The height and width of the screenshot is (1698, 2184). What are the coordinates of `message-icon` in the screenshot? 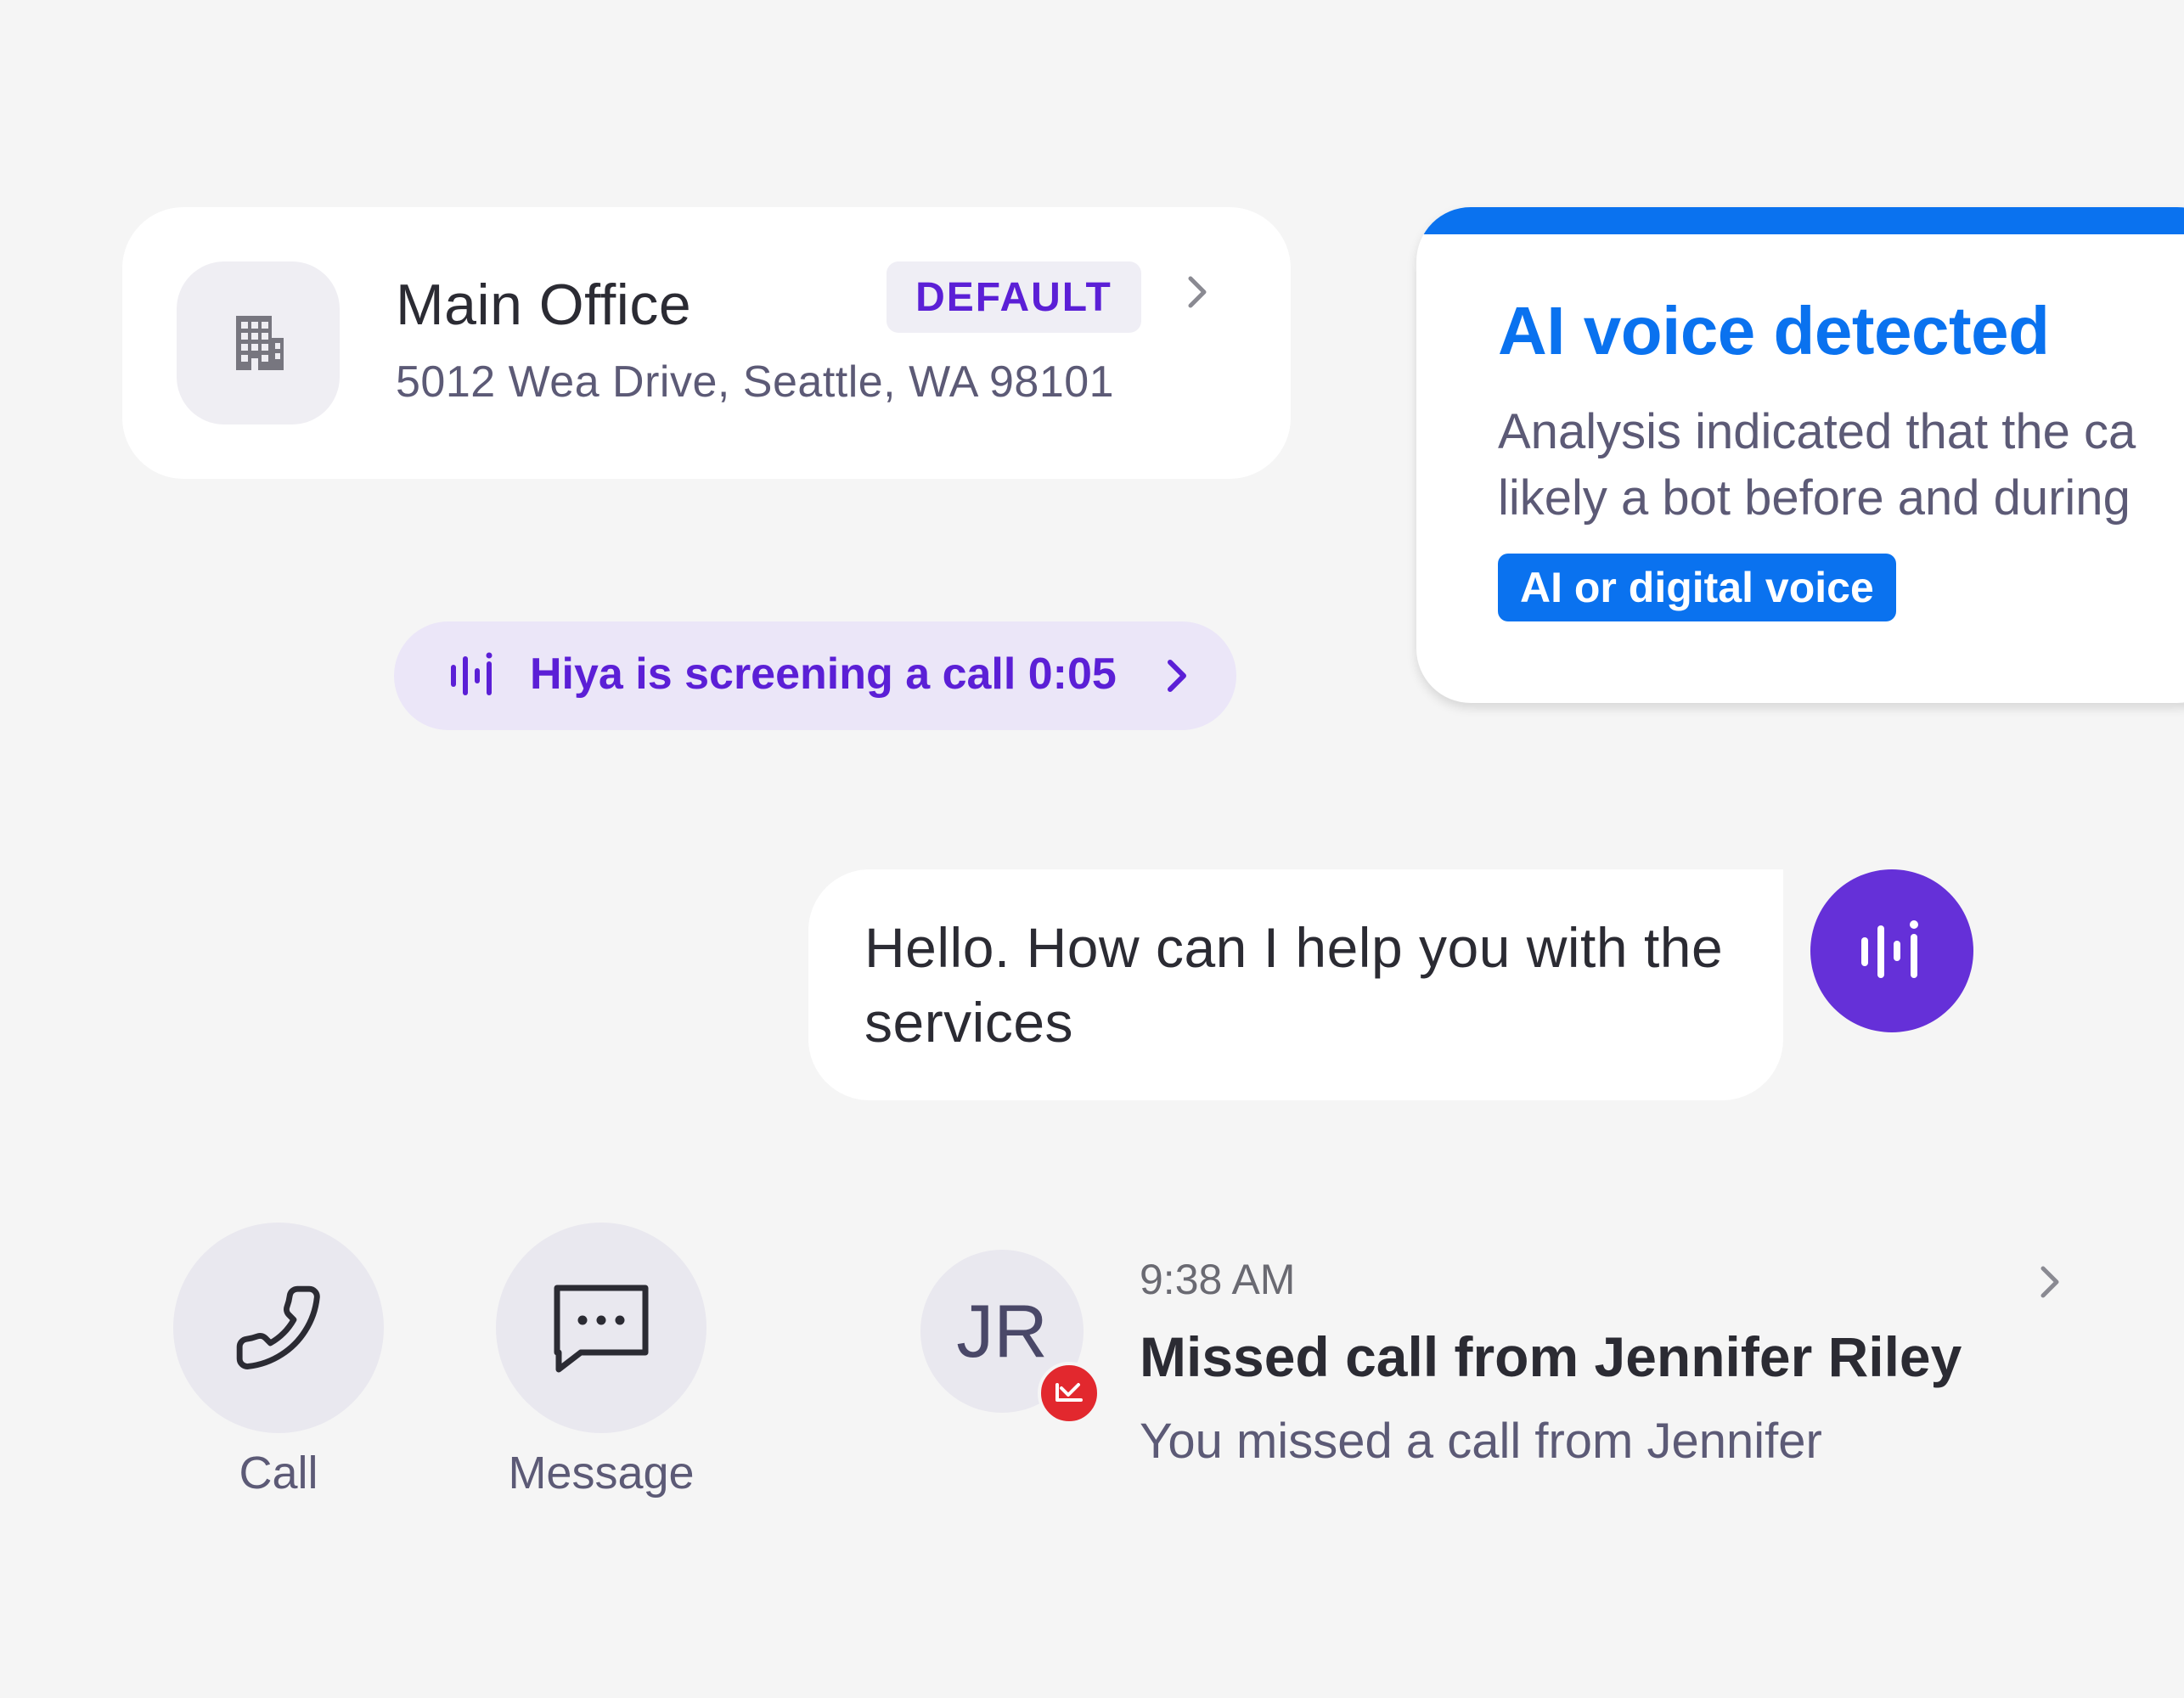 It's located at (601, 1329).